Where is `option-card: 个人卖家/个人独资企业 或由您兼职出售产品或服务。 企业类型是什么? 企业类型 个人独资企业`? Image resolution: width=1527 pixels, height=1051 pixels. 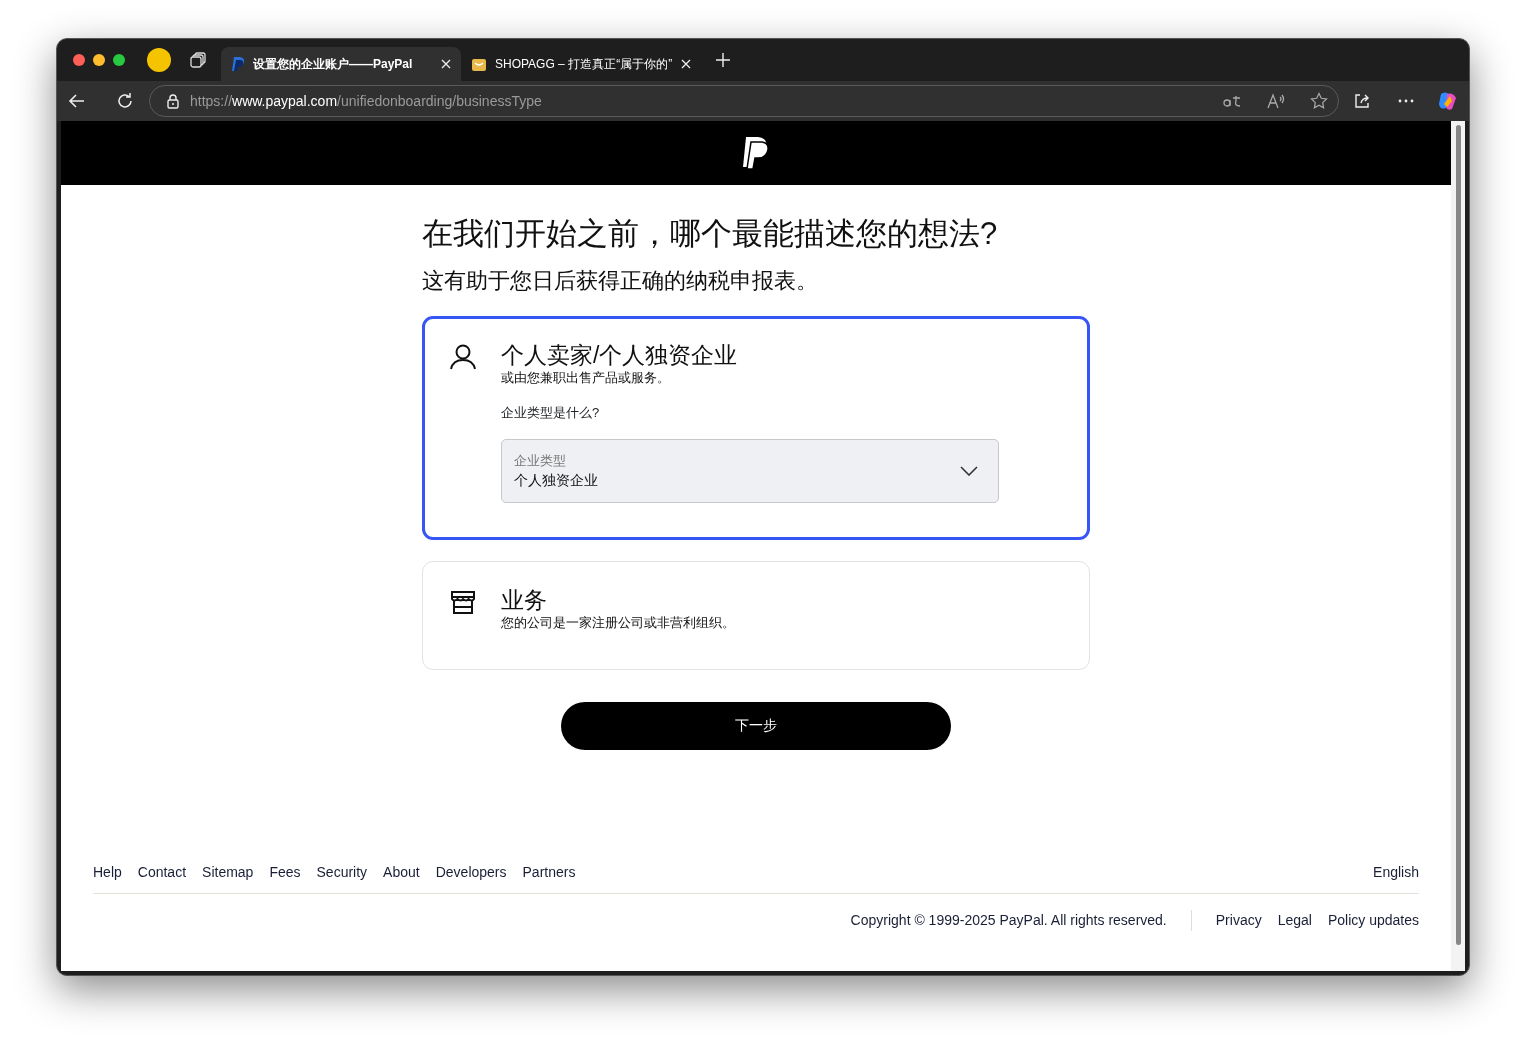 option-card: 个人卖家/个人独资企业 或由您兼职出售产品或服务。 企业类型是什么? 企业类型 个人独资企业 is located at coordinates (756, 427).